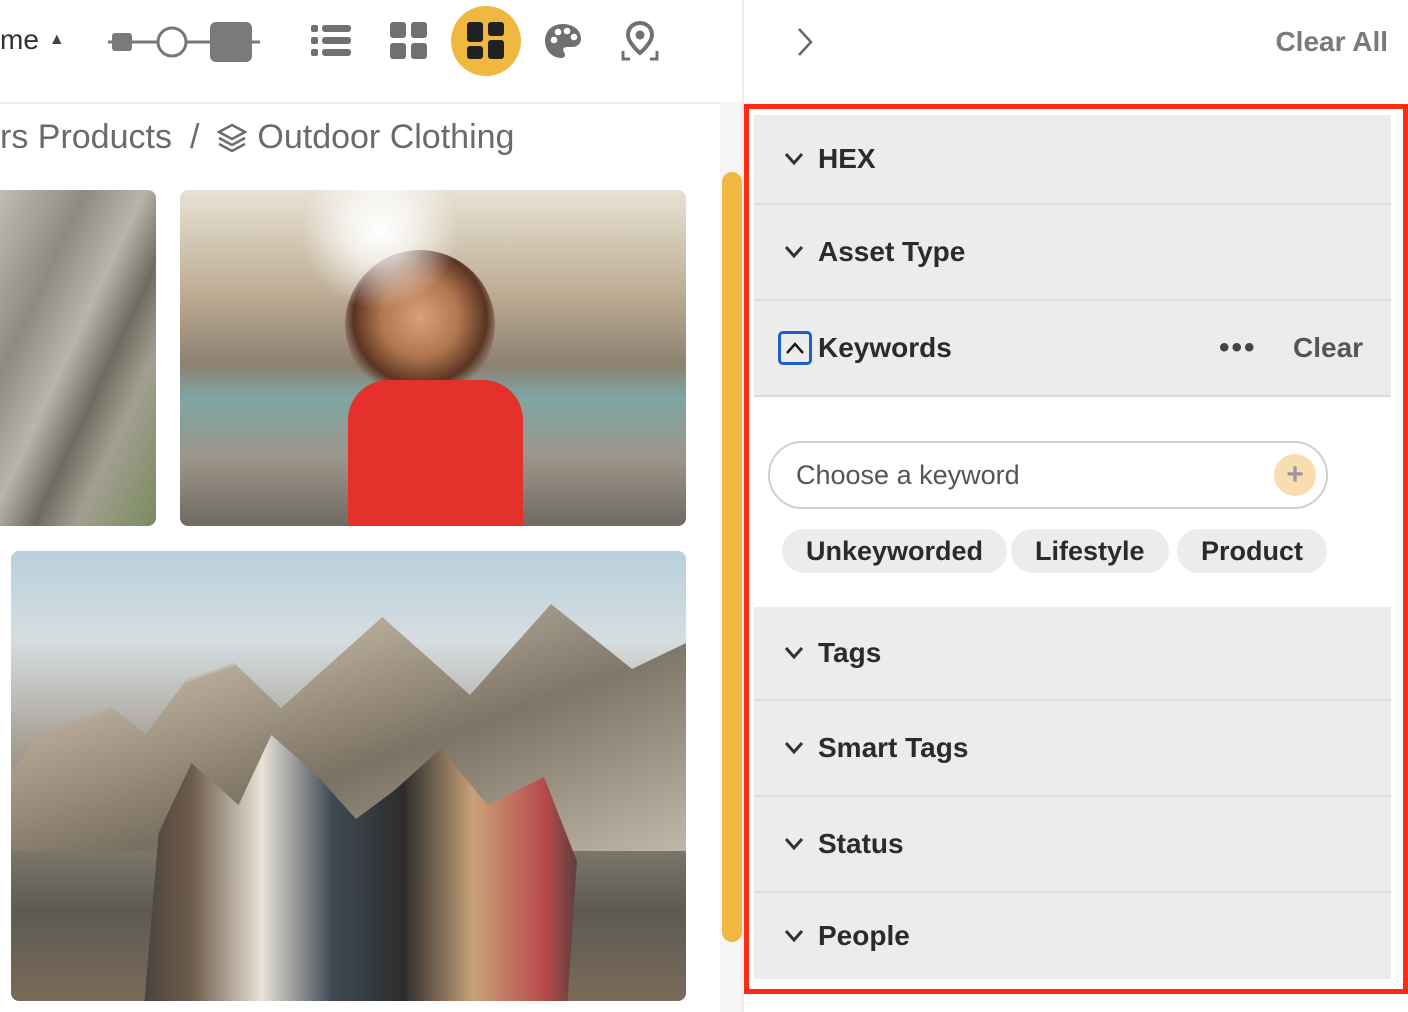  I want to click on keyword-chip-product: Product, so click(1252, 551).